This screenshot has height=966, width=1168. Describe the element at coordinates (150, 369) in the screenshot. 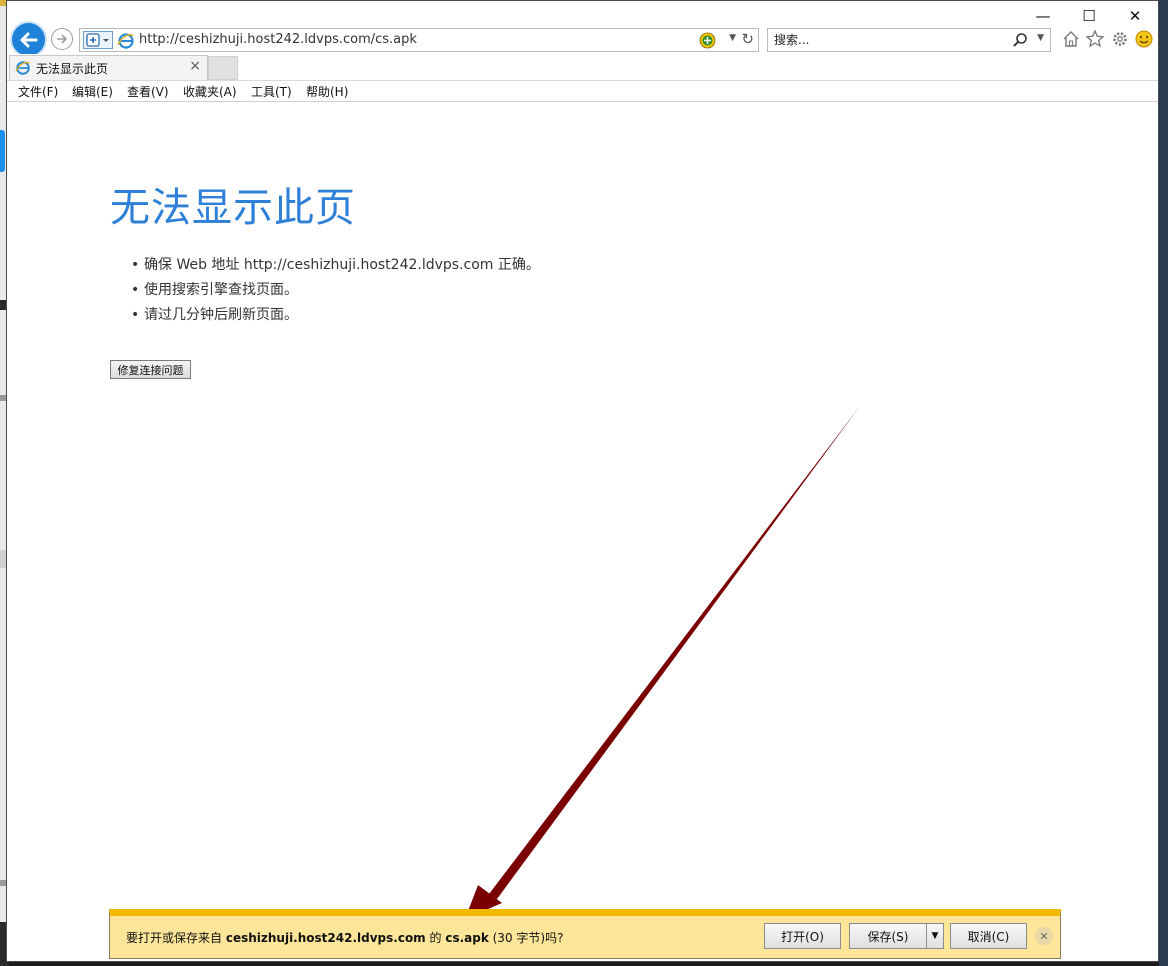

I see `fix-connection-button: 修复连接问题` at that location.